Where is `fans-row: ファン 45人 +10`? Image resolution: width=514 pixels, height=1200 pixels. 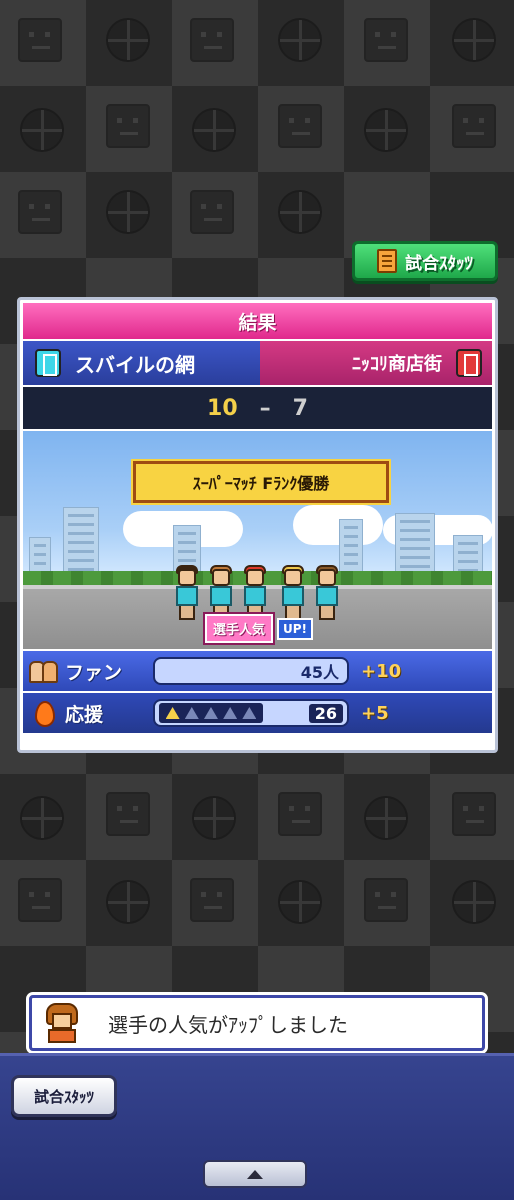
fans-row: ファン 45人 +10 is located at coordinates (257, 671).